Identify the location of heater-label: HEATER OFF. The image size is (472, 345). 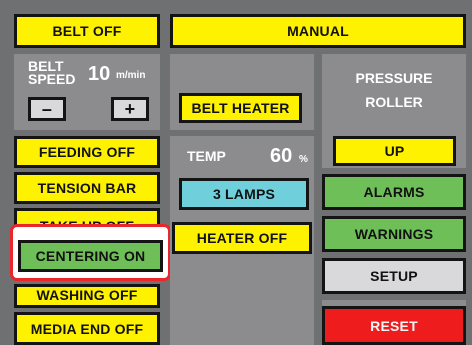
(242, 238).